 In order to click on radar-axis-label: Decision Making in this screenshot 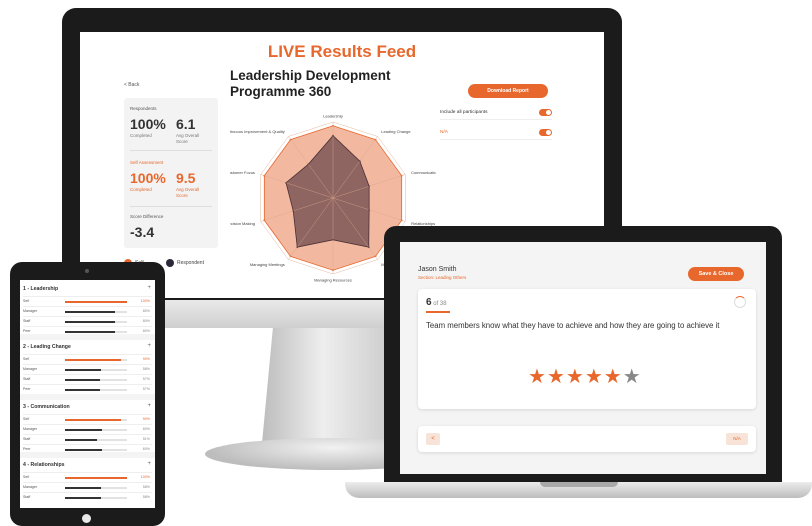, I will do `click(242, 223)`.